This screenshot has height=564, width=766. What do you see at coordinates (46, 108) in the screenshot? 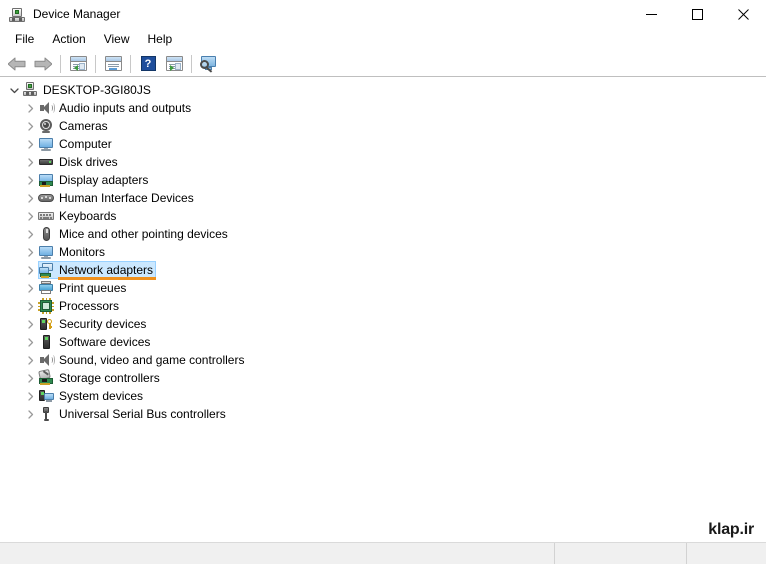
I see `speaker-icon` at bounding box center [46, 108].